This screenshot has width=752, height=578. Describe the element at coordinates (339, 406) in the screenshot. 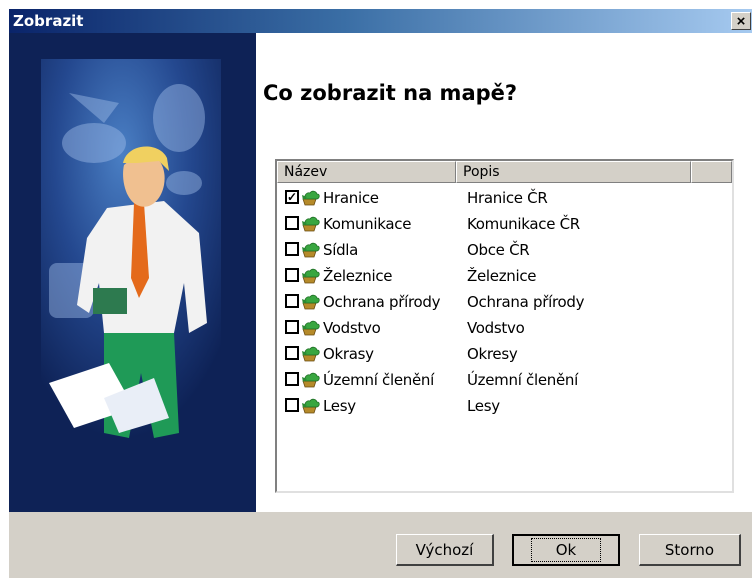

I see `layer-name: Lesy` at that location.